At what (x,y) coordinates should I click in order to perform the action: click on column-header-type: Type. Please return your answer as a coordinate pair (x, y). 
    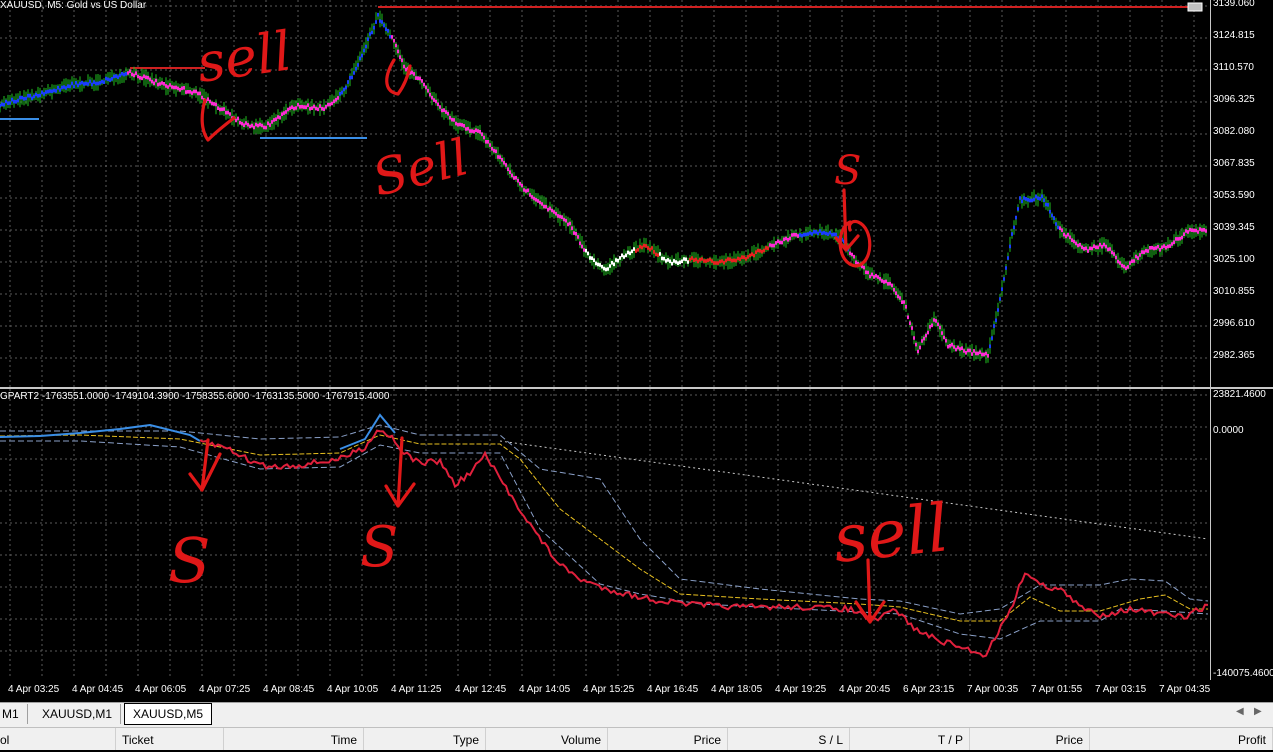
    Looking at the image, I should click on (425, 739).